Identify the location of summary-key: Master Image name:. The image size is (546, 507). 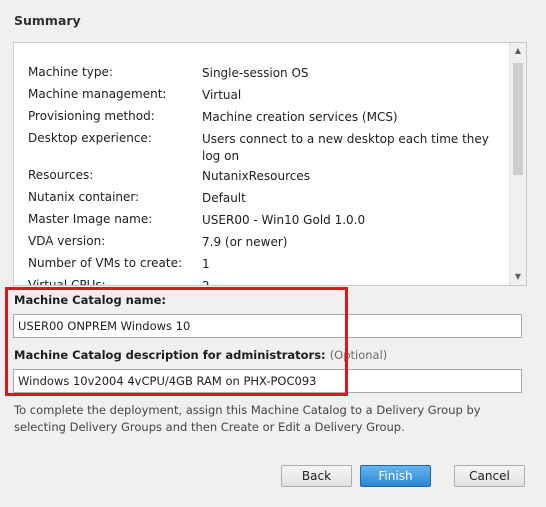
(90, 219).